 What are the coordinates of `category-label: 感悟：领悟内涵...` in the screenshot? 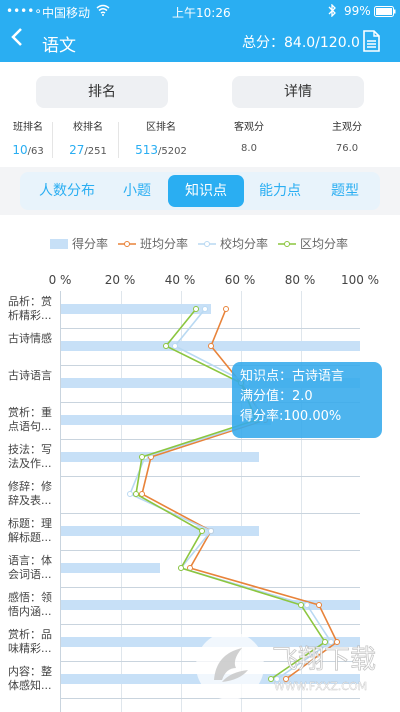 It's located at (30, 604).